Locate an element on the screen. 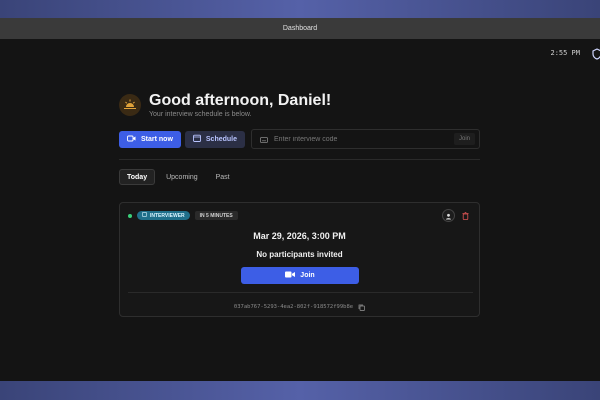 This screenshot has width=600, height=400. participants-status: No participants invited is located at coordinates (299, 254).